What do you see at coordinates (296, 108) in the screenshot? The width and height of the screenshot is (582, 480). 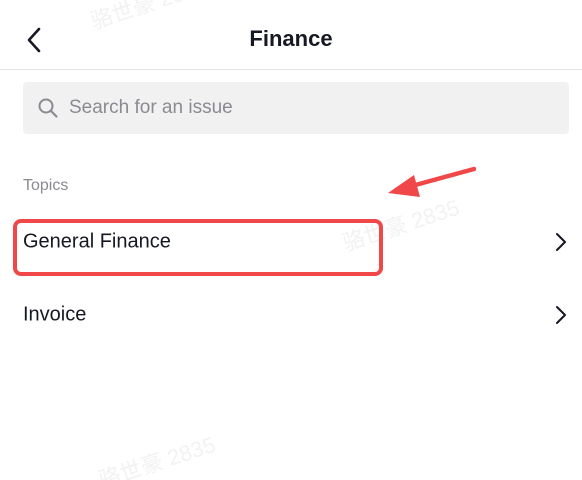 I see `search-input: Search for an issue` at bounding box center [296, 108].